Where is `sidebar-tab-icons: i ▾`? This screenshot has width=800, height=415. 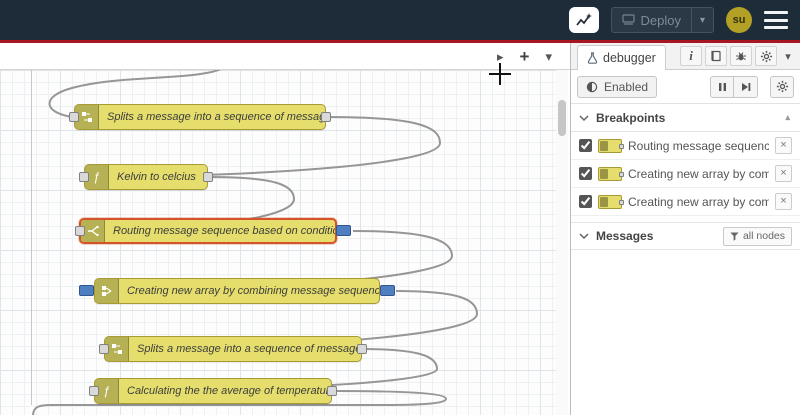
sidebar-tab-icons: i ▾ is located at coordinates (731, 57).